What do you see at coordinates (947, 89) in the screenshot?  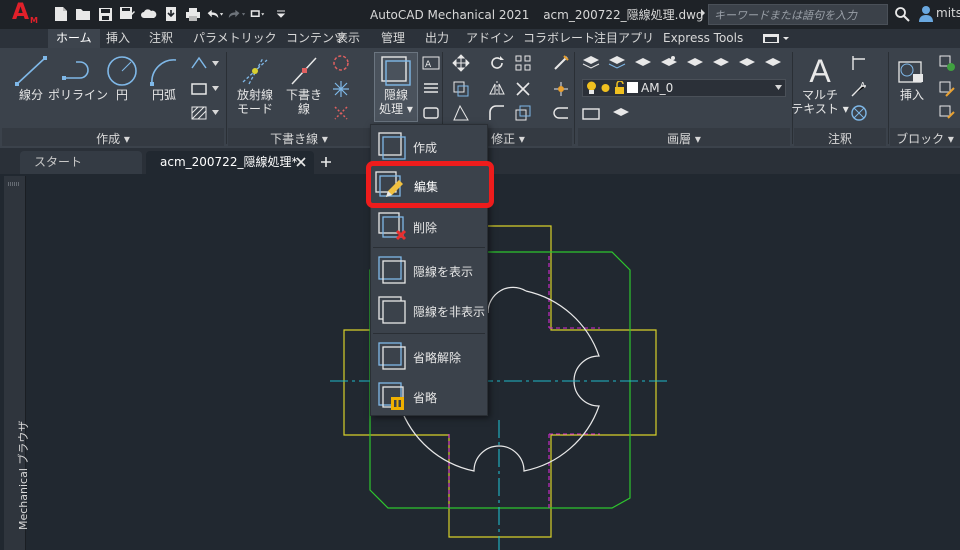 I see `edit-block-icon` at bounding box center [947, 89].